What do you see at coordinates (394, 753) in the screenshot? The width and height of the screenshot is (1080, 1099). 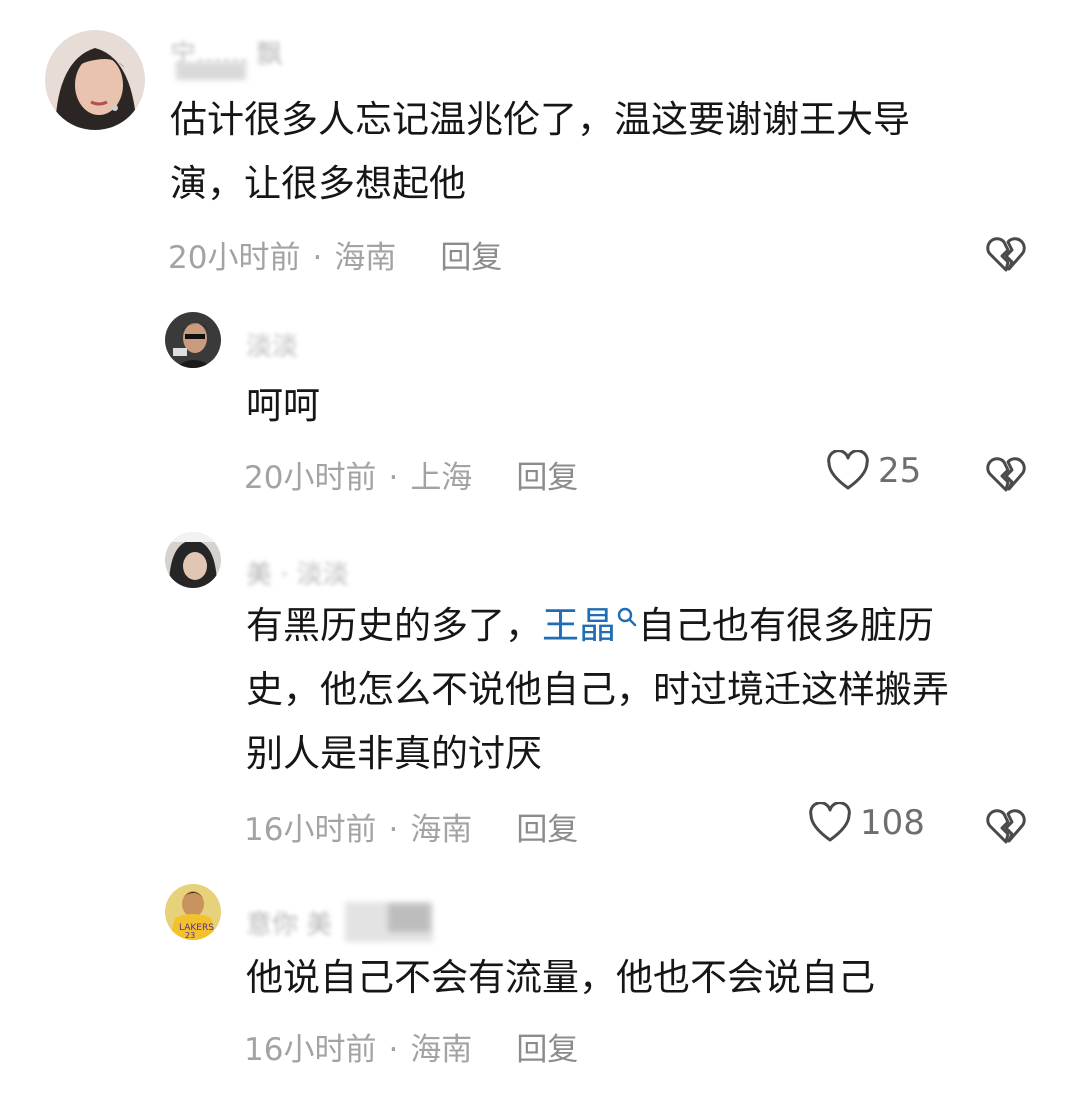 I see `comment-text-line: 别人是非真的讨厌` at bounding box center [394, 753].